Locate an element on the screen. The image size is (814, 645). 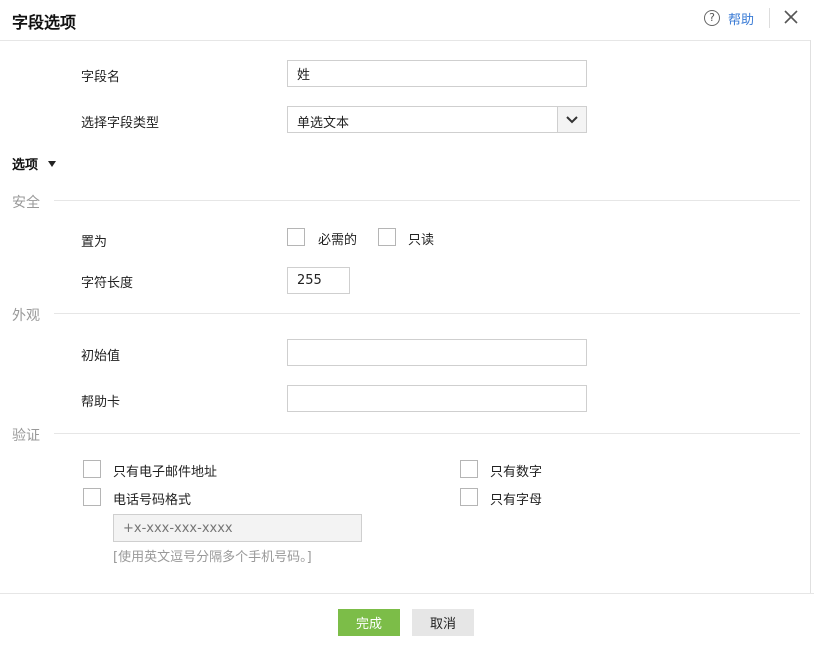
close-button is located at coordinates (791, 17).